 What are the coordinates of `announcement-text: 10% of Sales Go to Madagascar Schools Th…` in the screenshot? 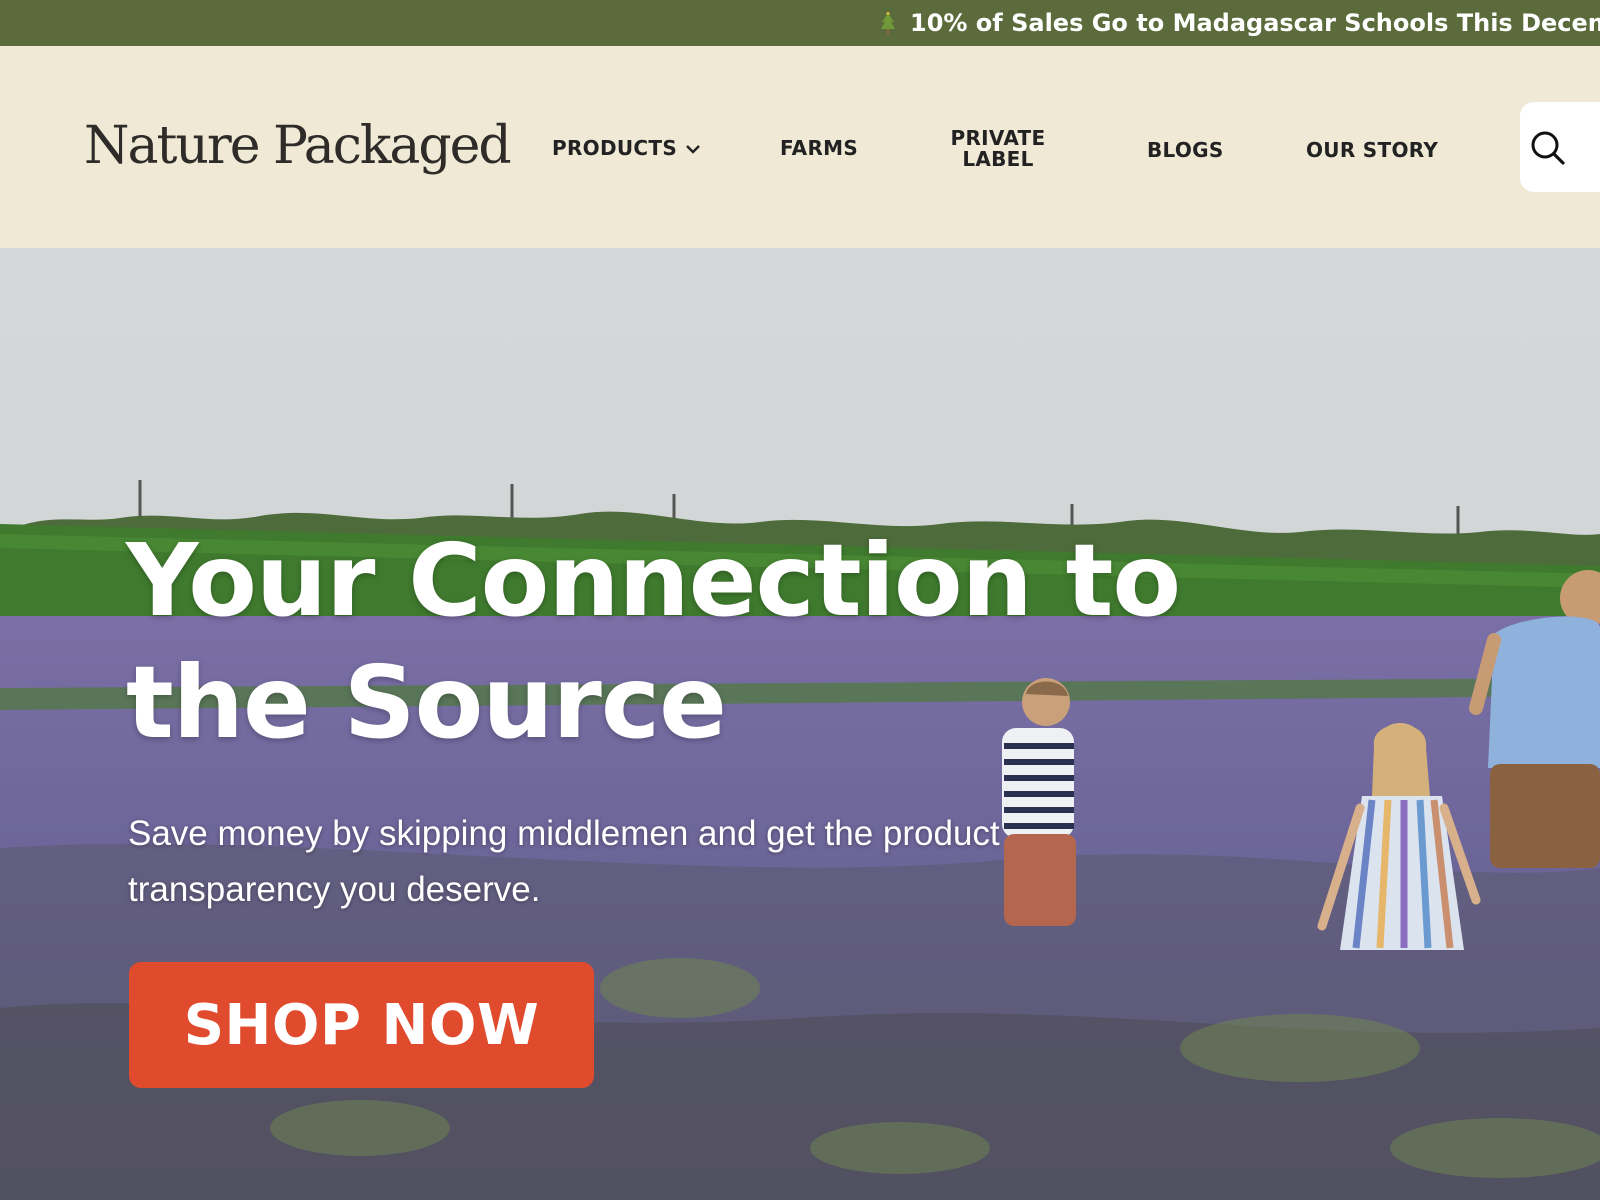 It's located at (1255, 23).